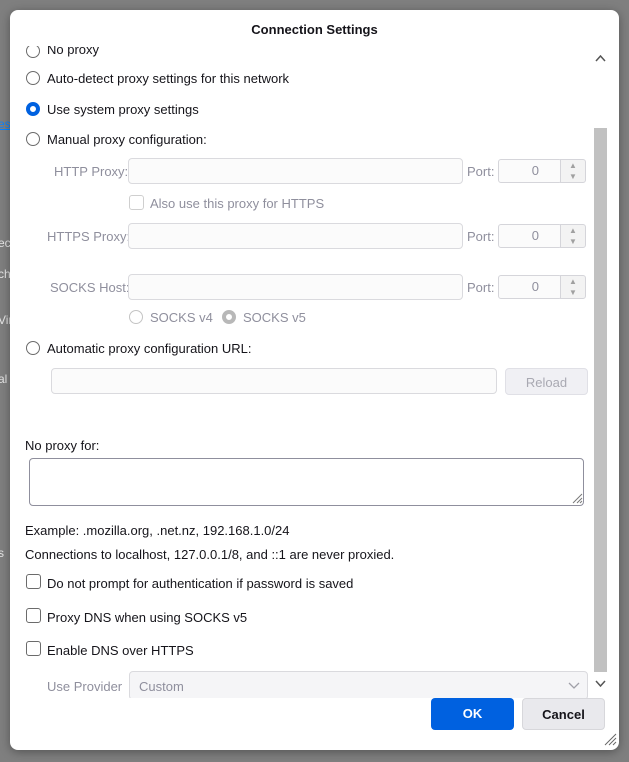  What do you see at coordinates (33, 139) in the screenshot?
I see `manual-proxy-radio` at bounding box center [33, 139].